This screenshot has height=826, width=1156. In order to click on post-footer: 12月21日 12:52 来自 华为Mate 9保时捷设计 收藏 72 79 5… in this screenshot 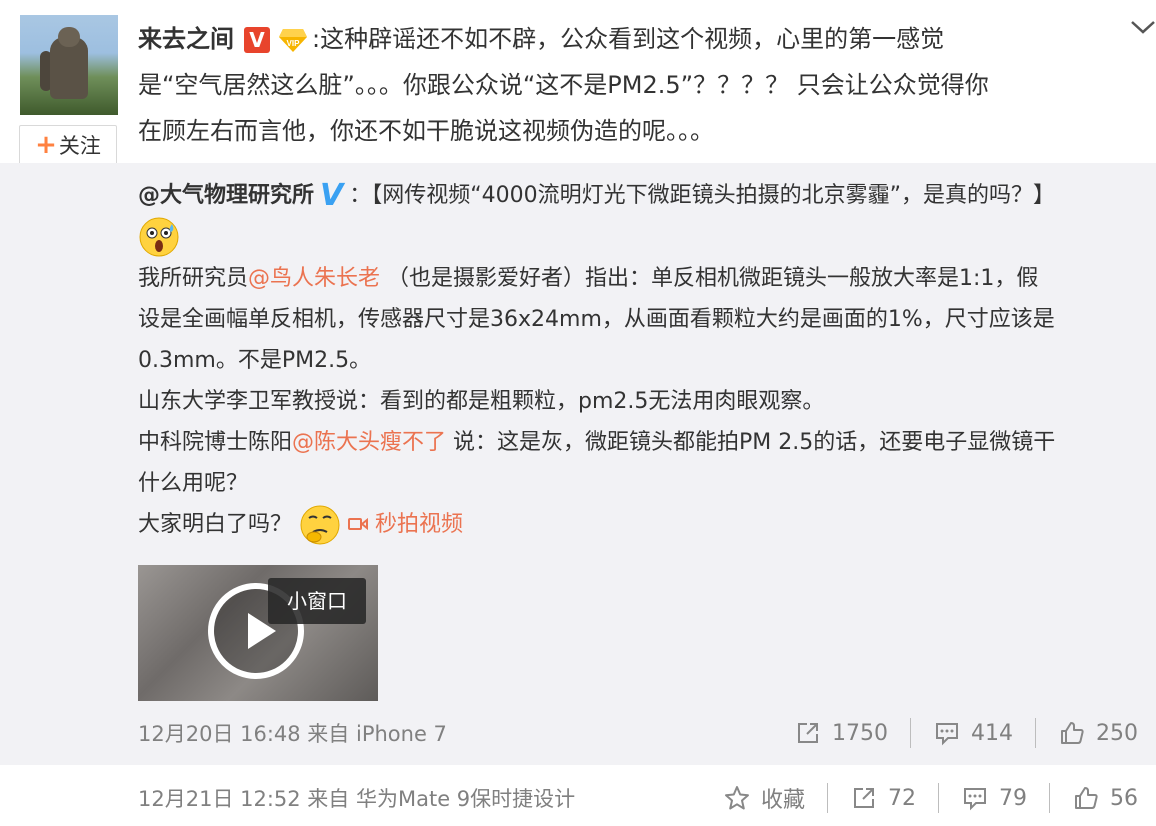, I will do `click(578, 795)`.